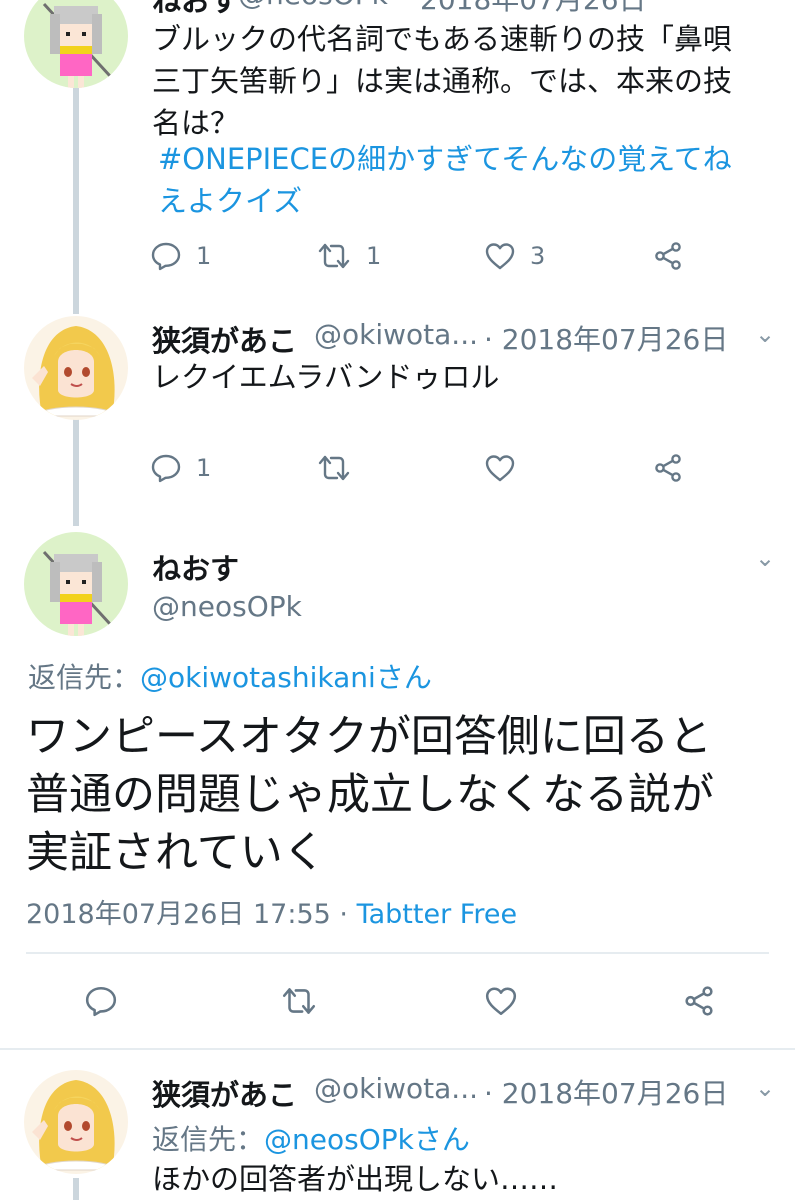 The image size is (795, 1200). Describe the element at coordinates (176, 853) in the screenshot. I see `main-tweet-text-line: 実証されていく` at that location.